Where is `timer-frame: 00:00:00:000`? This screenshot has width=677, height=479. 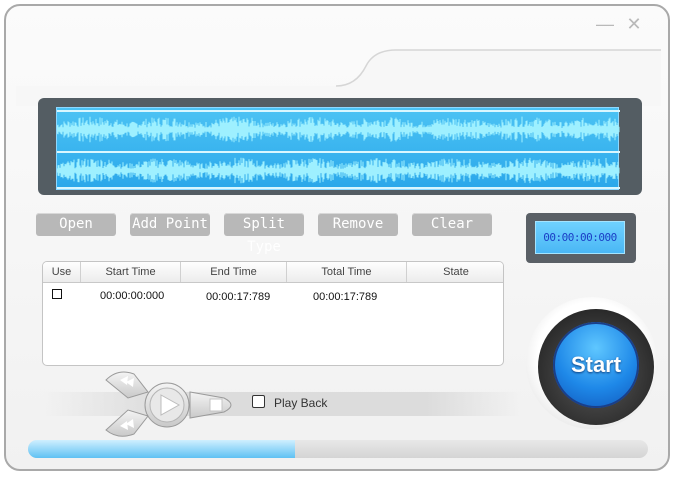 timer-frame: 00:00:00:000 is located at coordinates (581, 238).